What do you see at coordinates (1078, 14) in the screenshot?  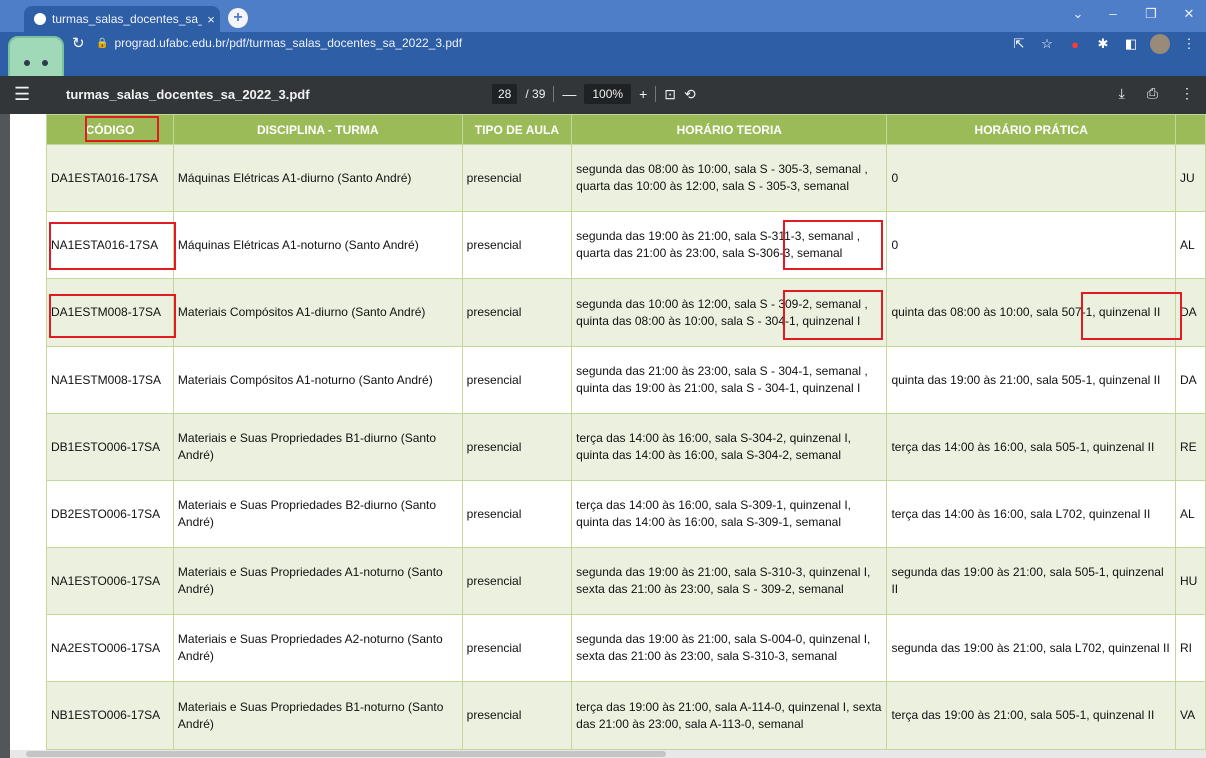 I see `tab-search-chevron-icon: ⌄` at bounding box center [1078, 14].